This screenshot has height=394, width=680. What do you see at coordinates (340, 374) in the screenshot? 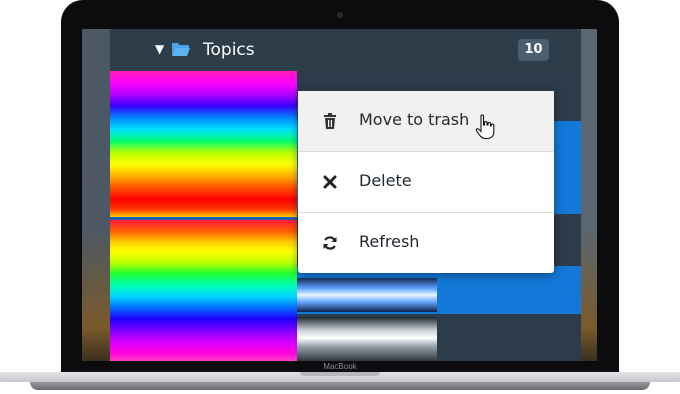
I see `base-notch` at bounding box center [340, 374].